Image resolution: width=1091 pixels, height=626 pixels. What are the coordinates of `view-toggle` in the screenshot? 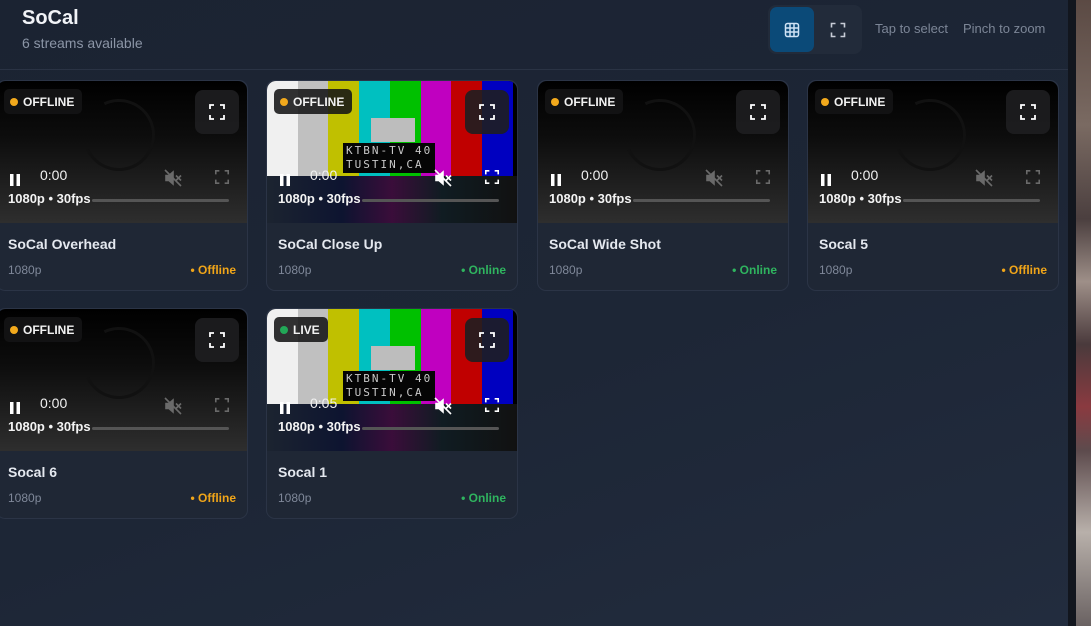 It's located at (815, 29).